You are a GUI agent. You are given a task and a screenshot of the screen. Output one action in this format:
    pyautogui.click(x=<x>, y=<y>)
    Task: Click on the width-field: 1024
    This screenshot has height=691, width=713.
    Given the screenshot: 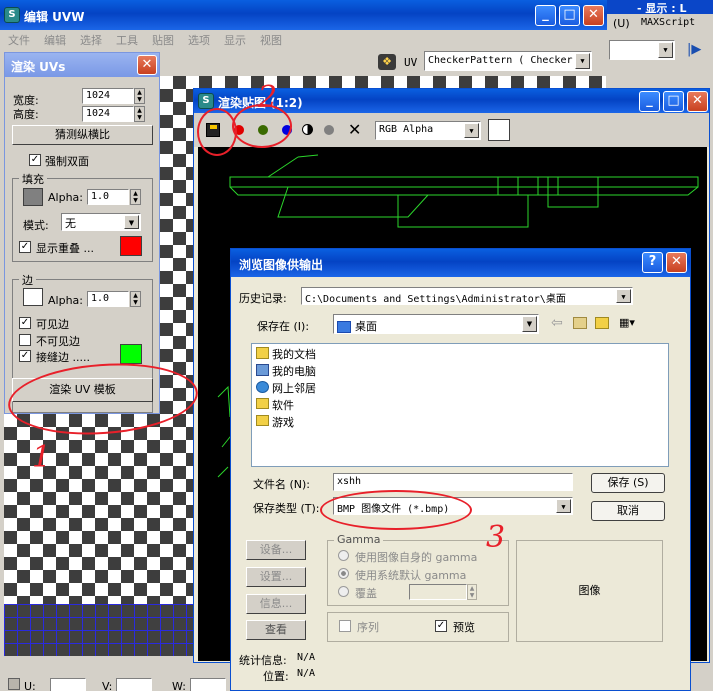 What is the action you would take?
    pyautogui.click(x=108, y=96)
    